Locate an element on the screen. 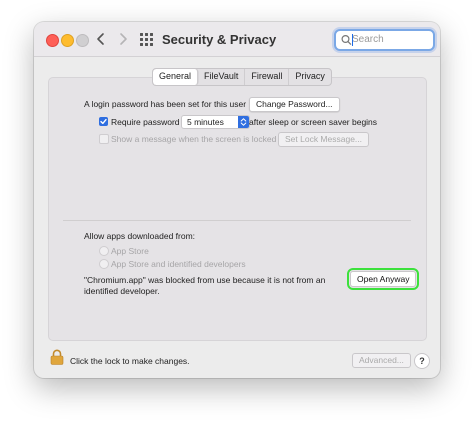  blocked-message-line2: identified developer. is located at coordinates (122, 291).